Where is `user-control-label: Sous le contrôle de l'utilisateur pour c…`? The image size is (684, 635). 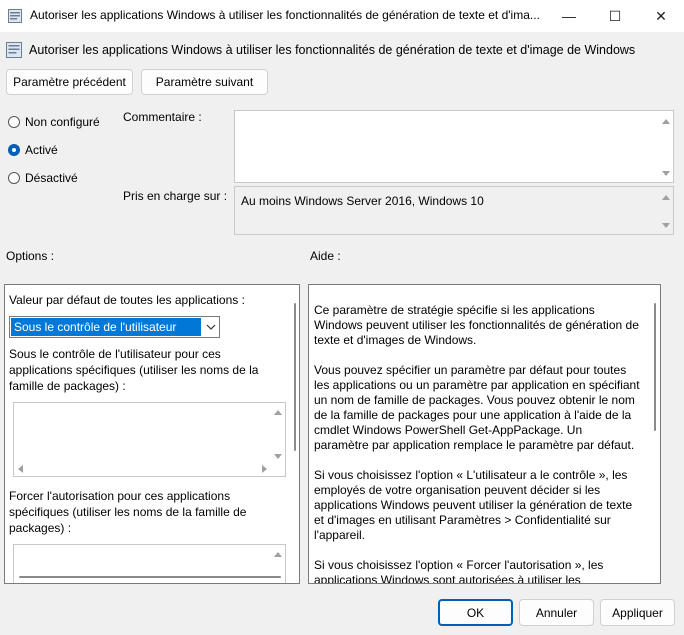 user-control-label: Sous le contrôle de l'utilisateur pour c… is located at coordinates (134, 370).